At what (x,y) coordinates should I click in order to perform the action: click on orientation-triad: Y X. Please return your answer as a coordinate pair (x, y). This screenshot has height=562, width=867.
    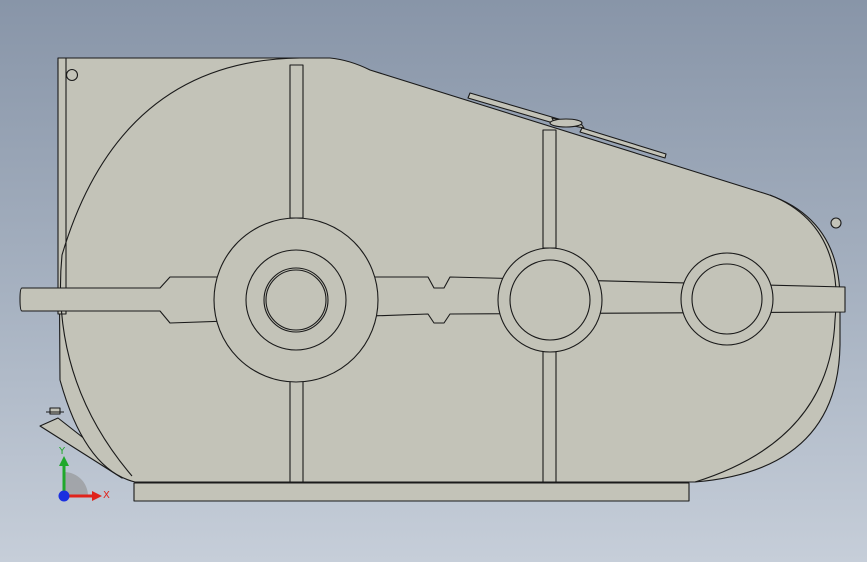
    Looking at the image, I should click on (77, 473).